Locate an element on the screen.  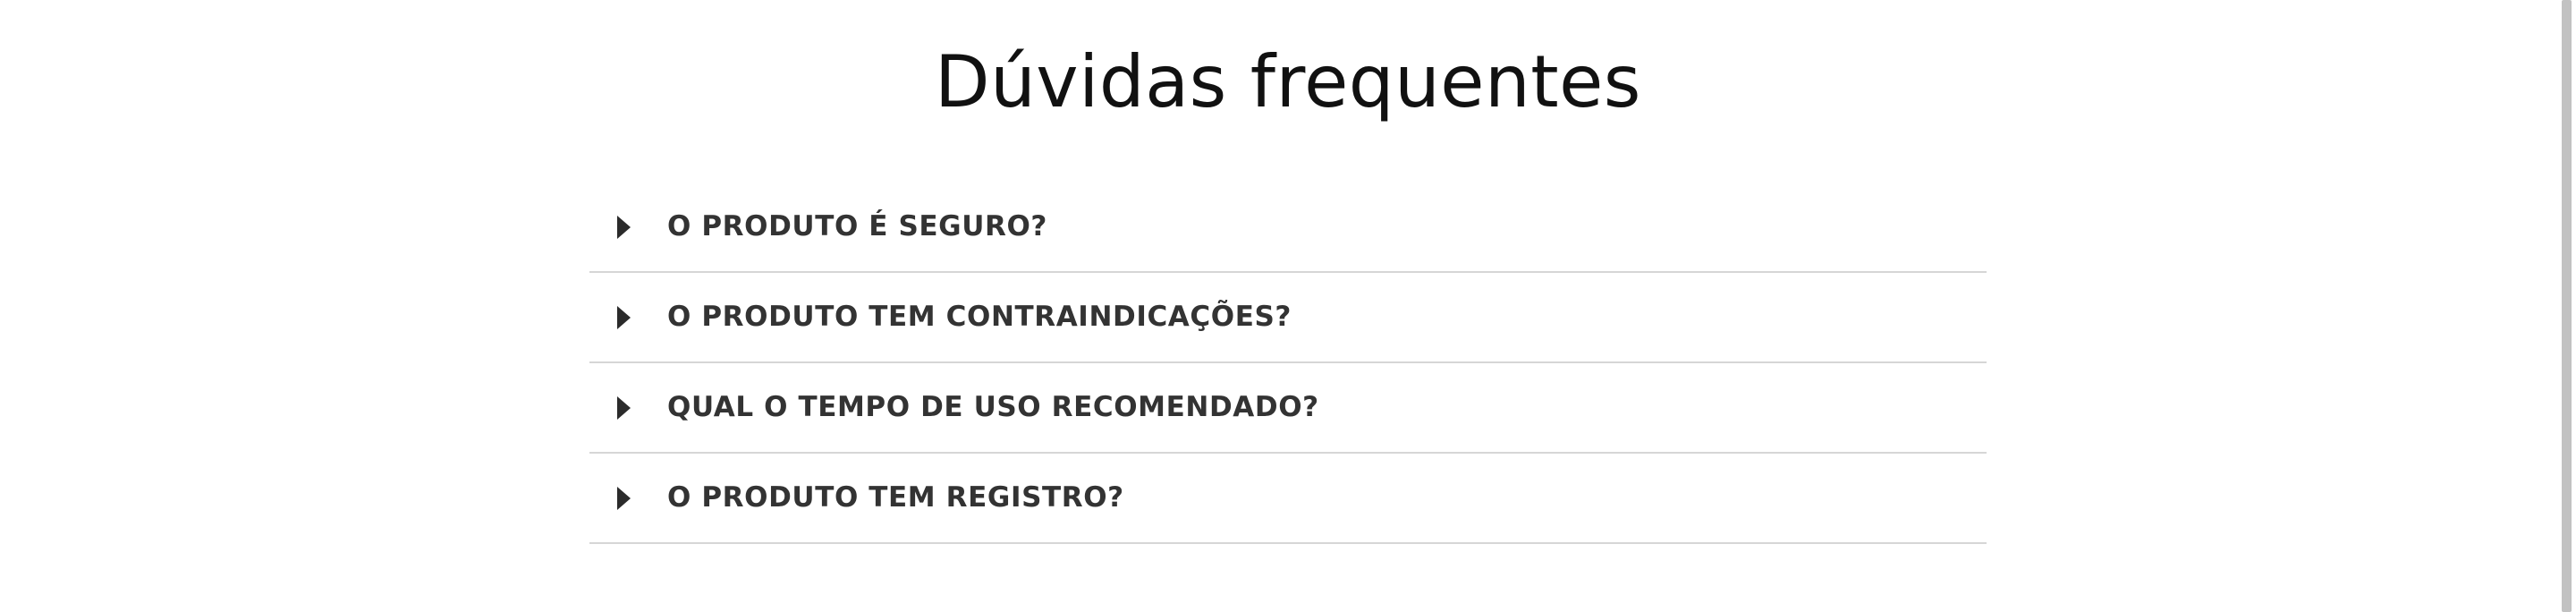
scrollbar-thumb is located at coordinates (2567, 306).